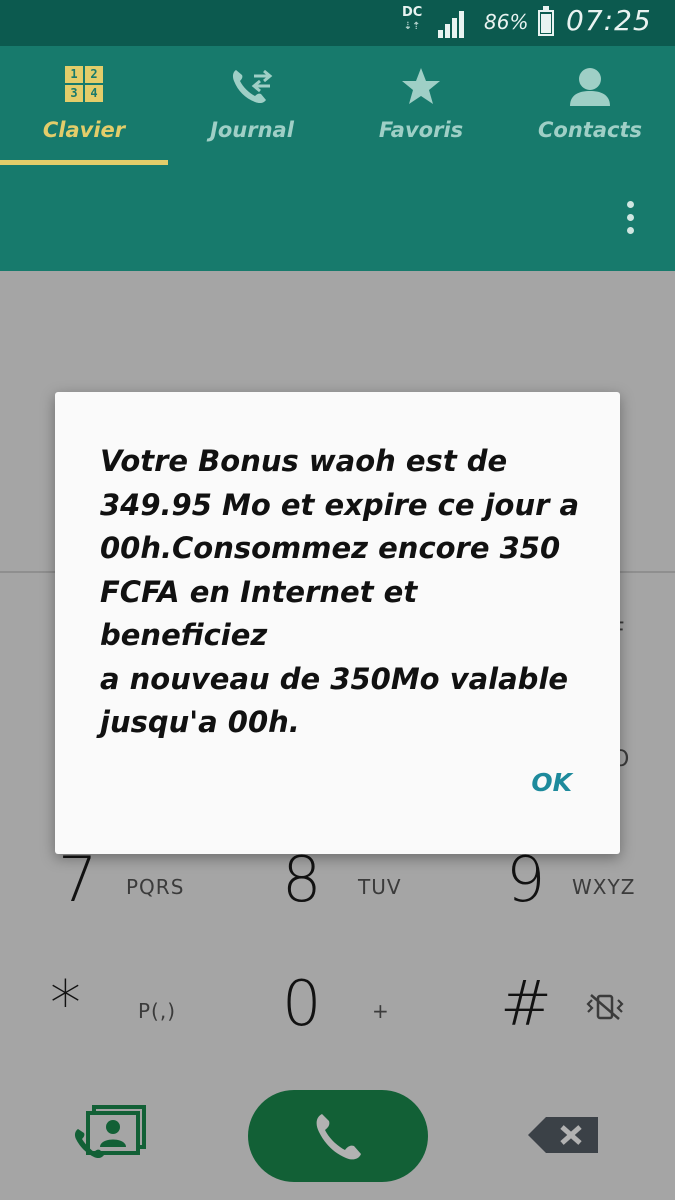 This screenshot has height=1200, width=675. What do you see at coordinates (330, 548) in the screenshot?
I see `dialog-message-line: 00h.Consommez encore 350` at bounding box center [330, 548].